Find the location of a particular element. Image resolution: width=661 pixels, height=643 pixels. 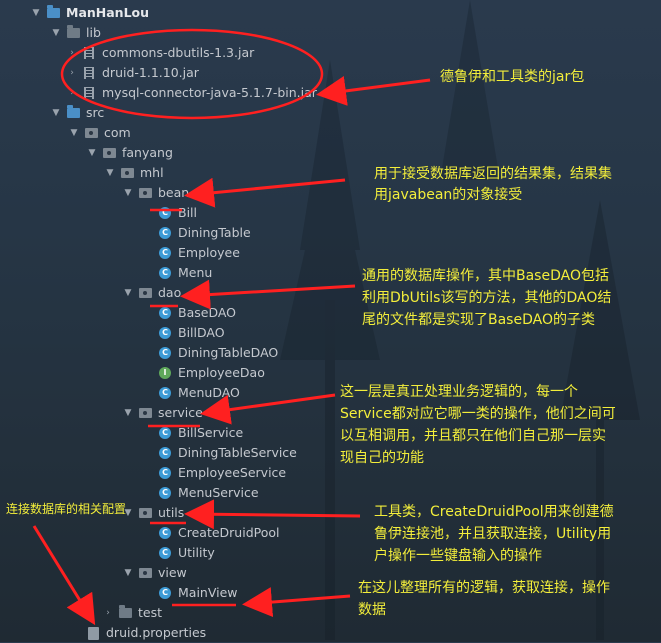

annotation-bean-line-2: 用javabean的对象接受 is located at coordinates (448, 195).